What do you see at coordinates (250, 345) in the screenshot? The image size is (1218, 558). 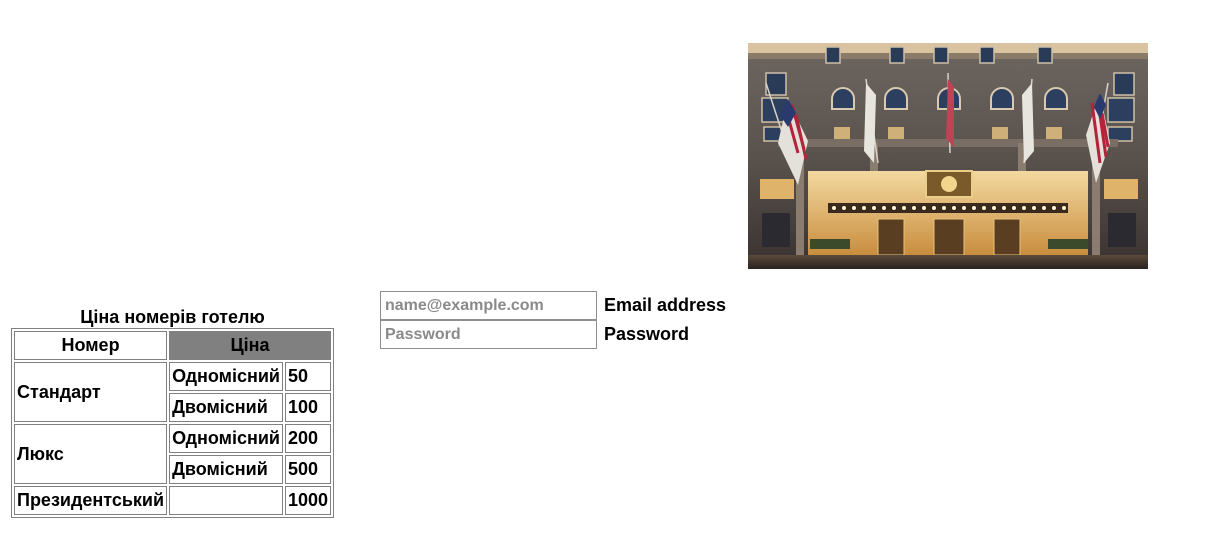 I see `header-price: Ціна` at bounding box center [250, 345].